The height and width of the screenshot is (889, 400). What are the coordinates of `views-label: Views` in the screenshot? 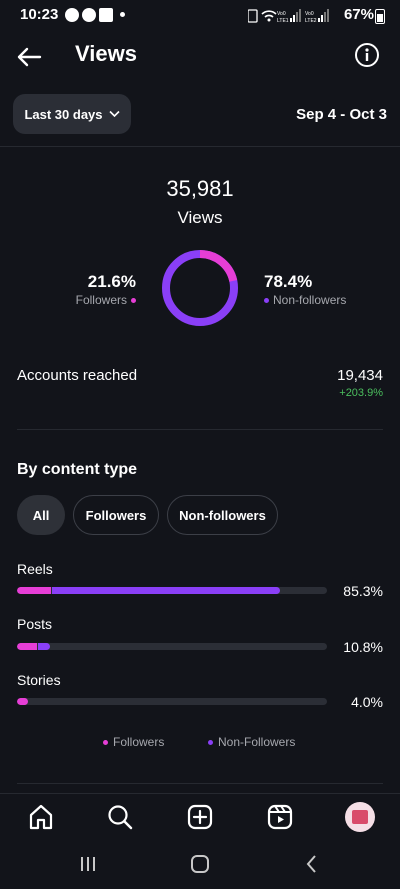 It's located at (200, 217).